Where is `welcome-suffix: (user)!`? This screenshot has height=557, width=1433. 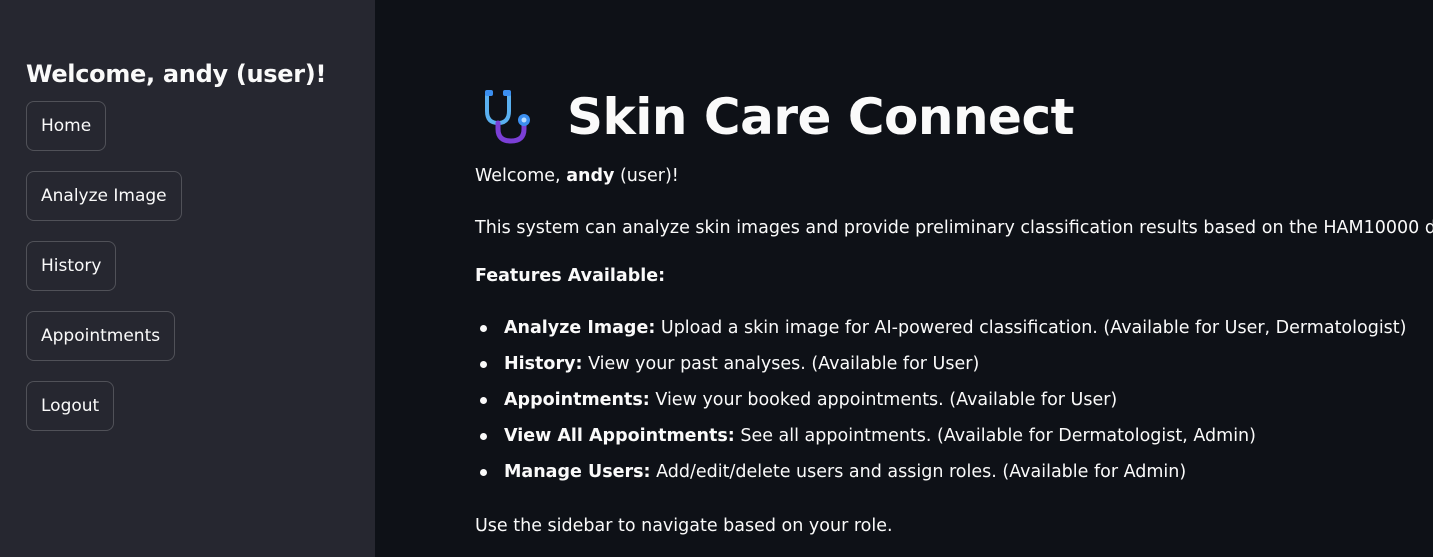
welcome-suffix: (user)! is located at coordinates (646, 176).